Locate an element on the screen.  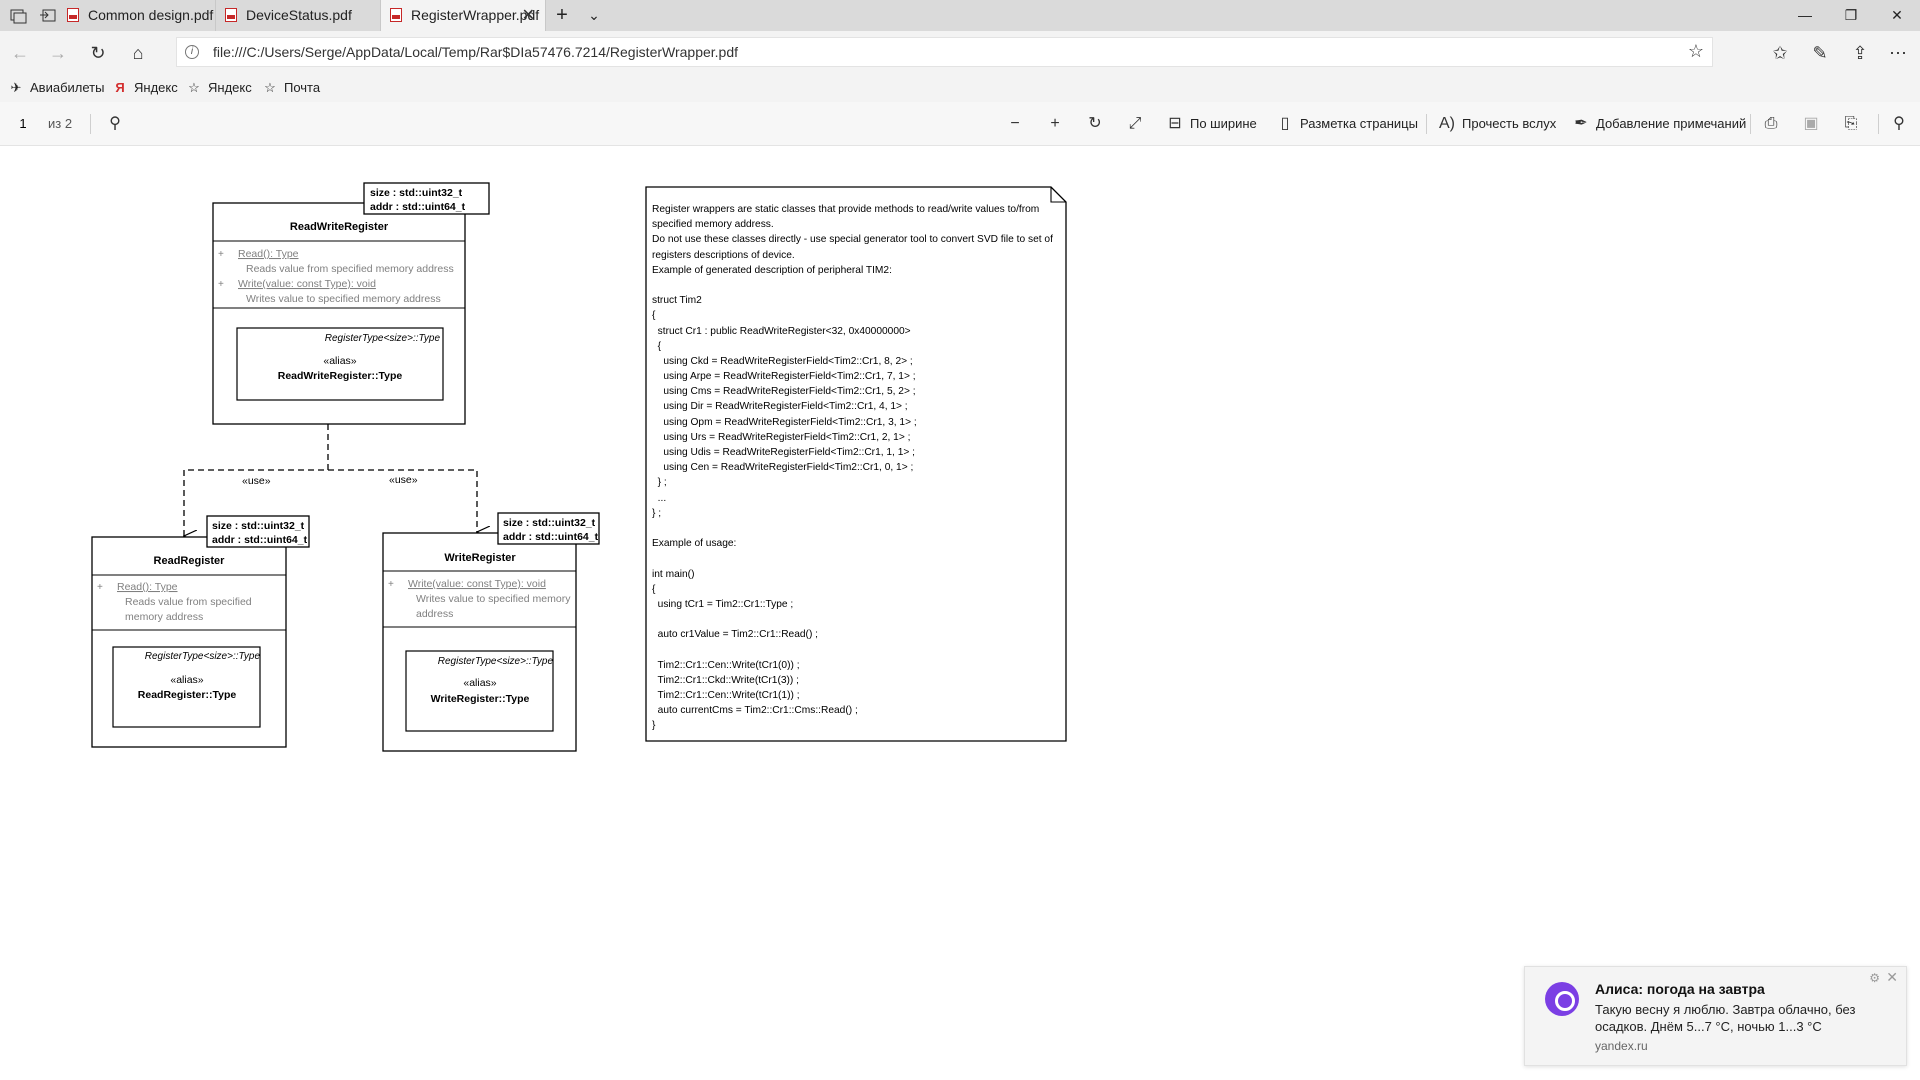
settings-gear-icon: ⚙ is located at coordinates (1874, 978).